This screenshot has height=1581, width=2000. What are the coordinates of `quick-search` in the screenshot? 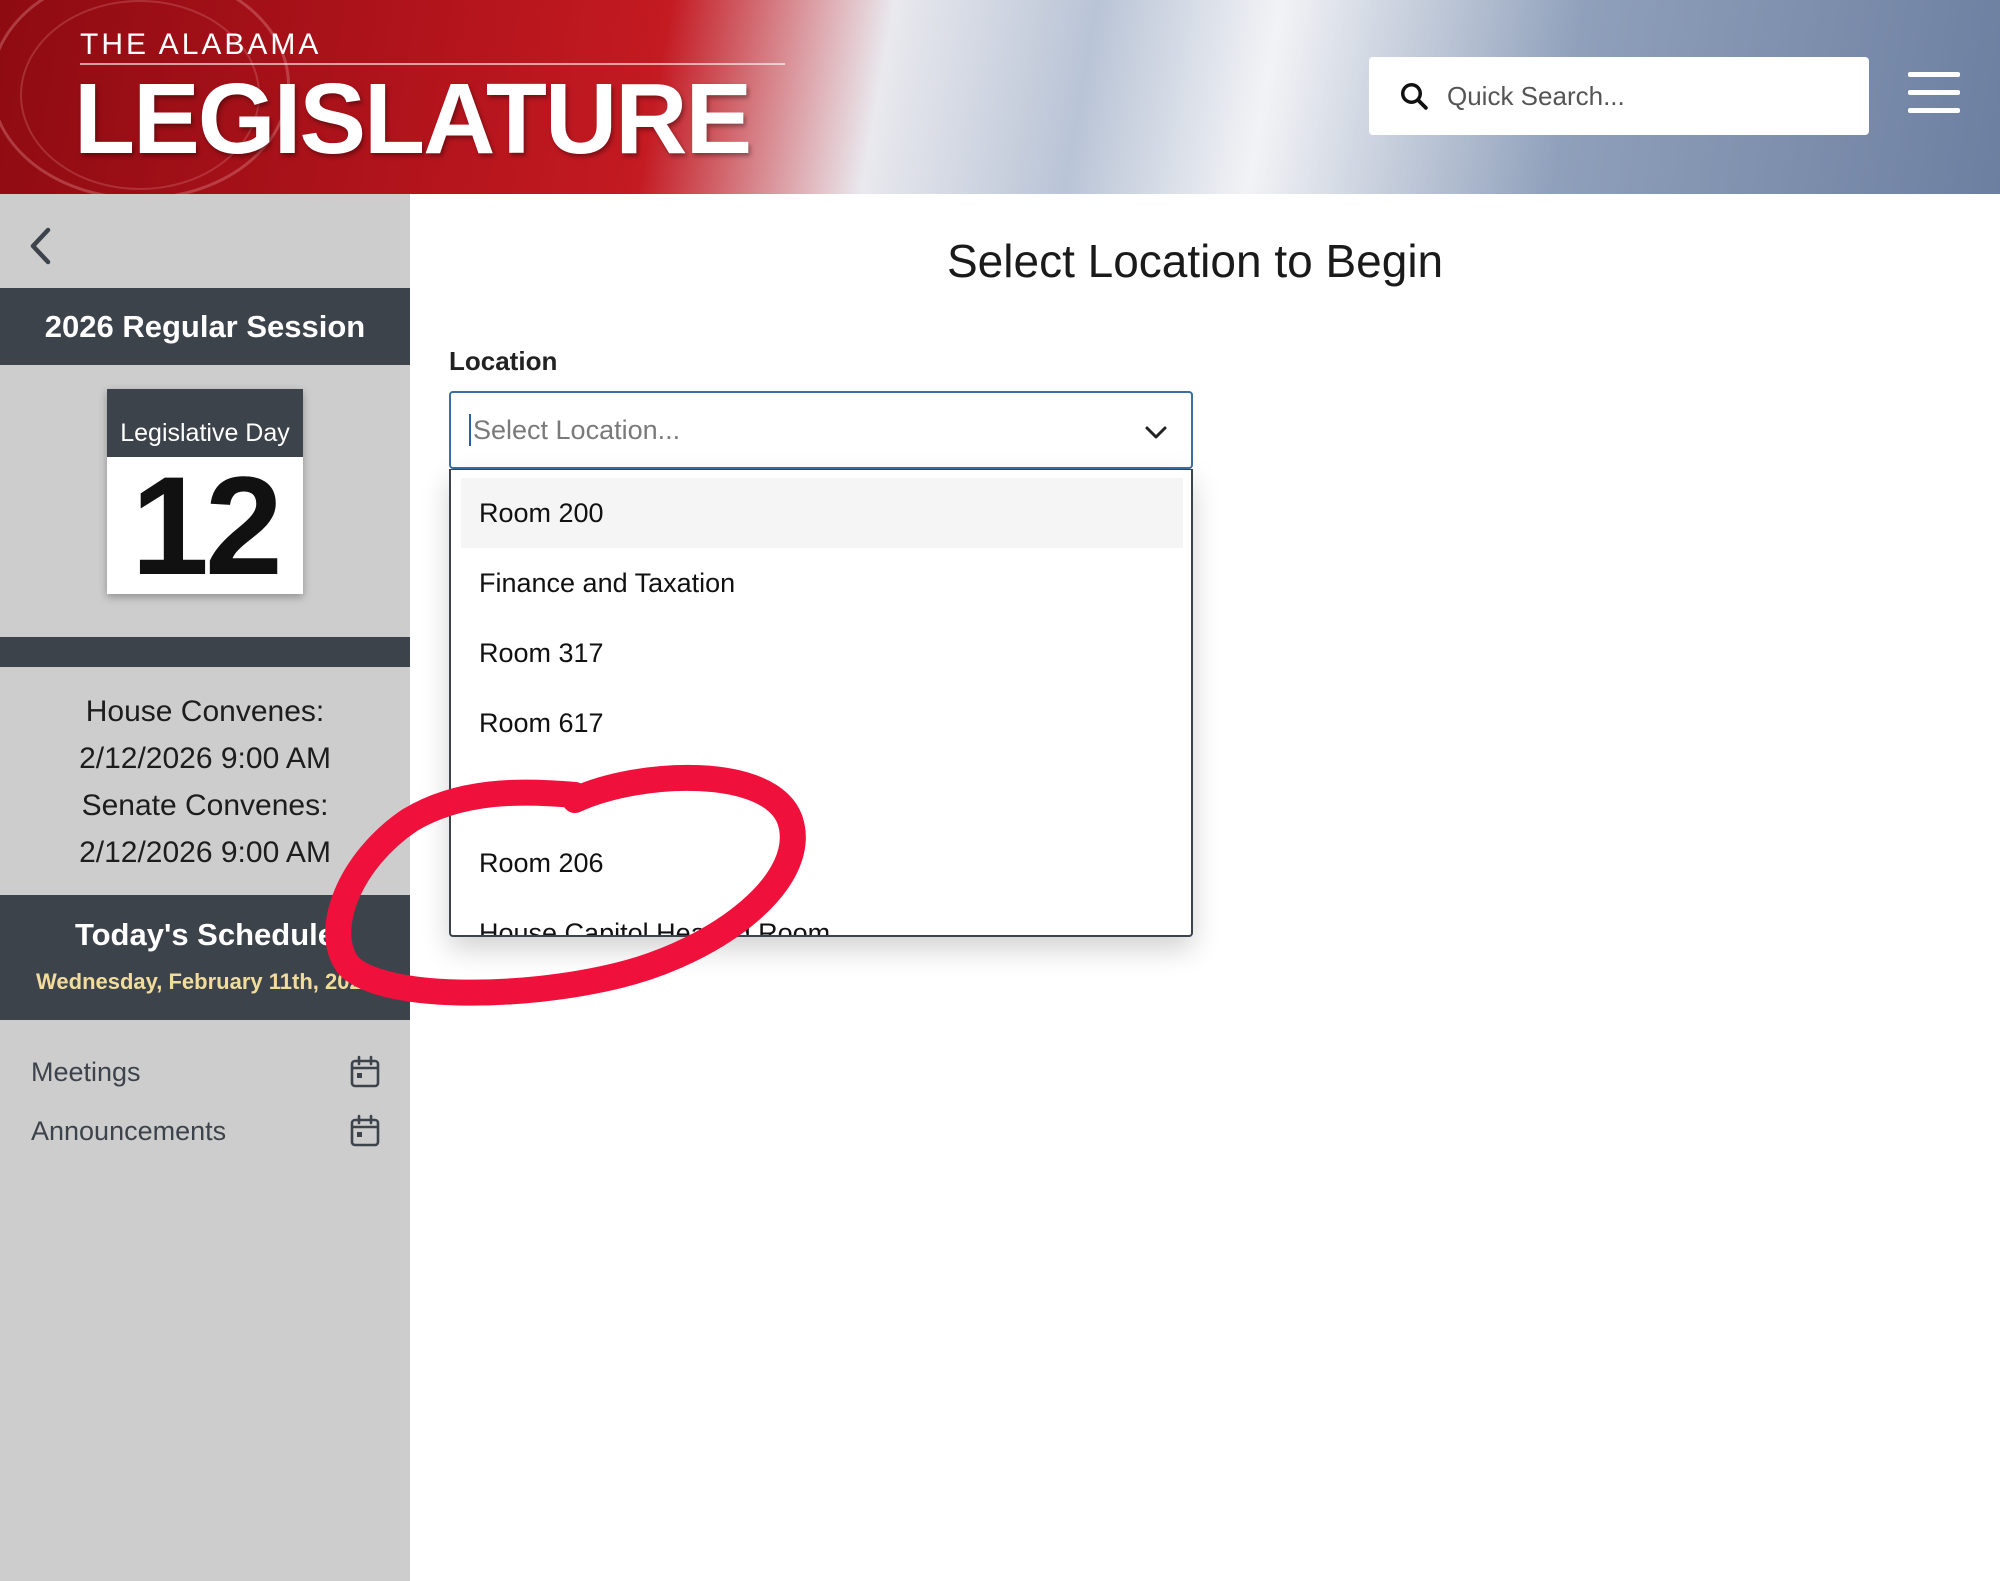 It's located at (1619, 96).